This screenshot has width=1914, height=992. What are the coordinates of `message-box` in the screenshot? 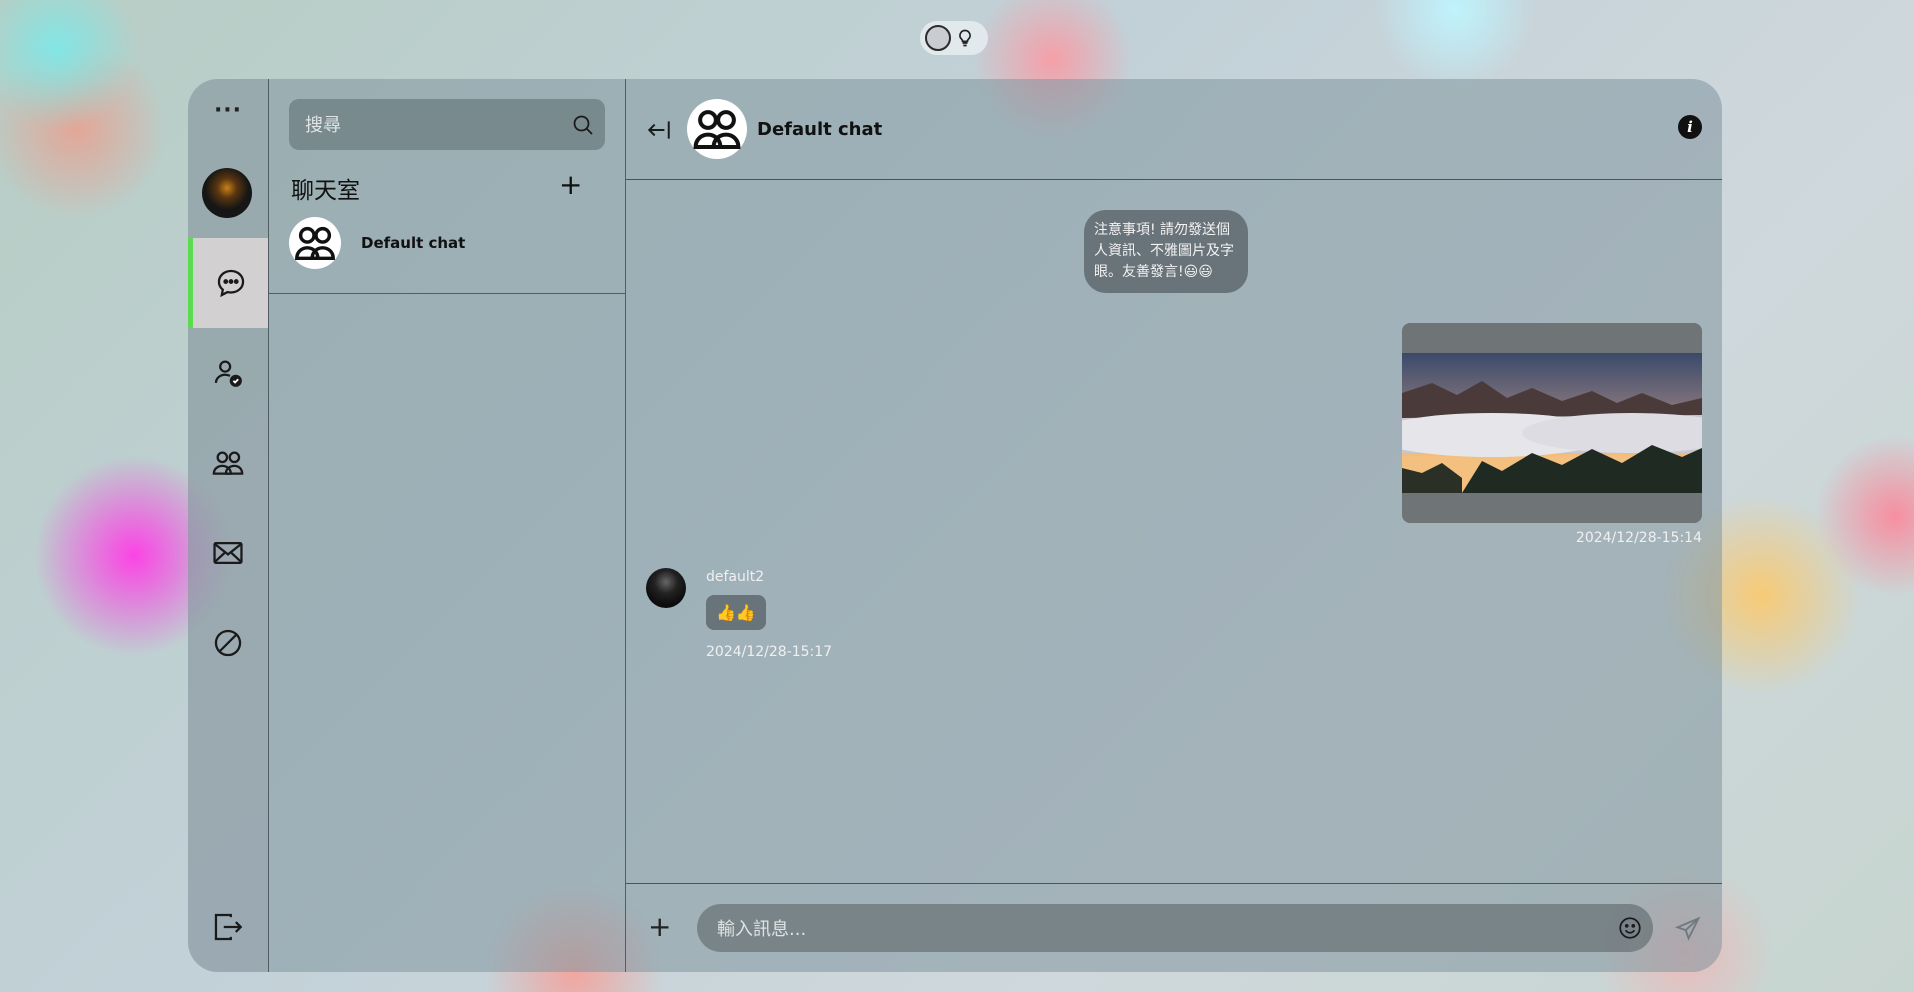 It's located at (1175, 929).